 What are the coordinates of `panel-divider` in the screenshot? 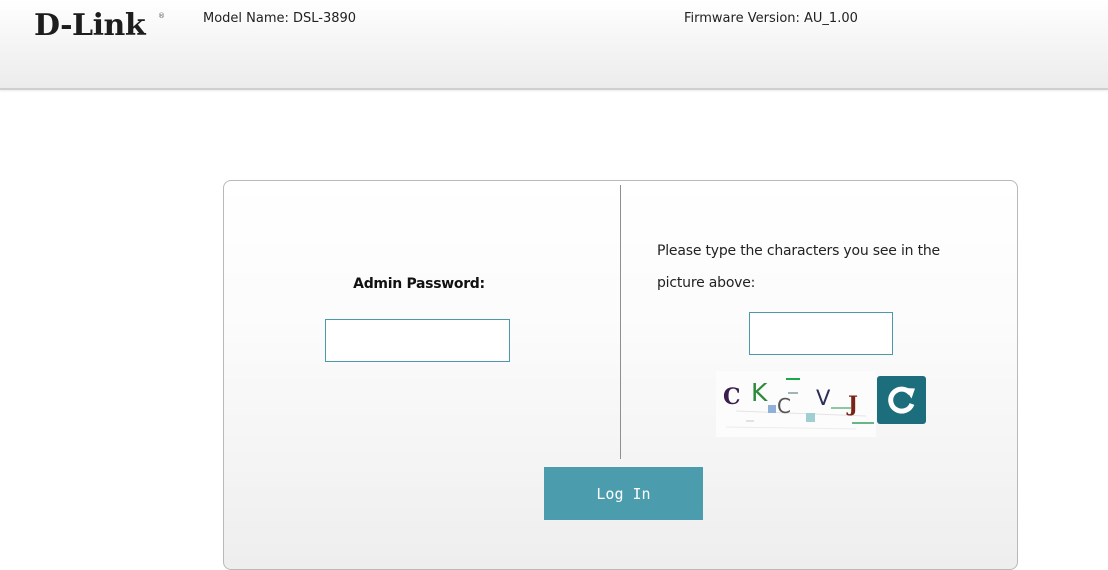 It's located at (620, 322).